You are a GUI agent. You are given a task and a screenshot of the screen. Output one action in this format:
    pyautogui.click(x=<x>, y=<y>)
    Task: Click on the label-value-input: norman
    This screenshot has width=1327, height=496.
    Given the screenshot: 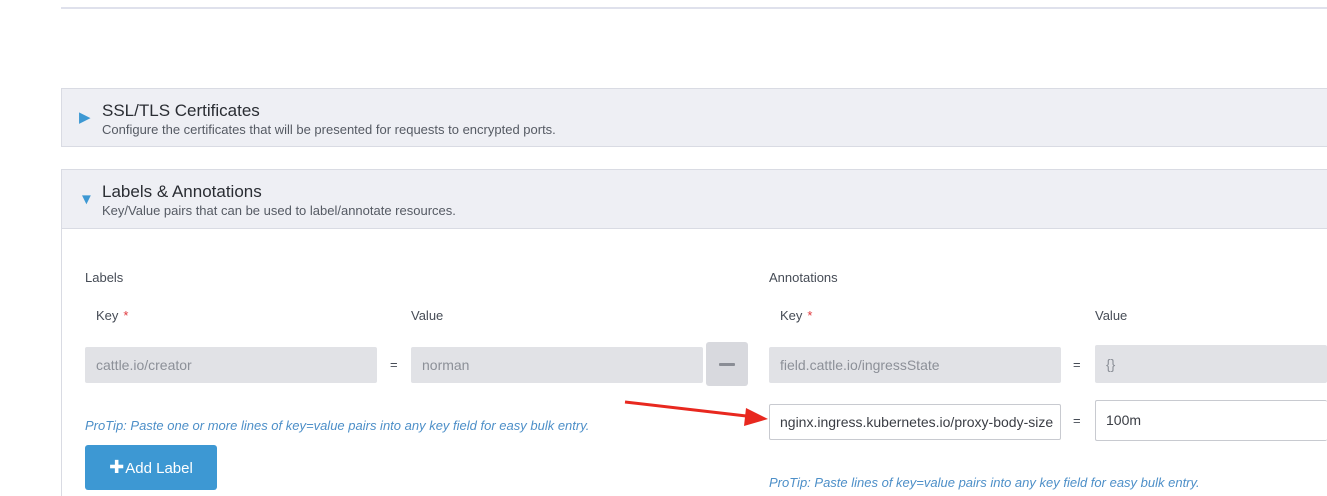 What is the action you would take?
    pyautogui.click(x=557, y=365)
    